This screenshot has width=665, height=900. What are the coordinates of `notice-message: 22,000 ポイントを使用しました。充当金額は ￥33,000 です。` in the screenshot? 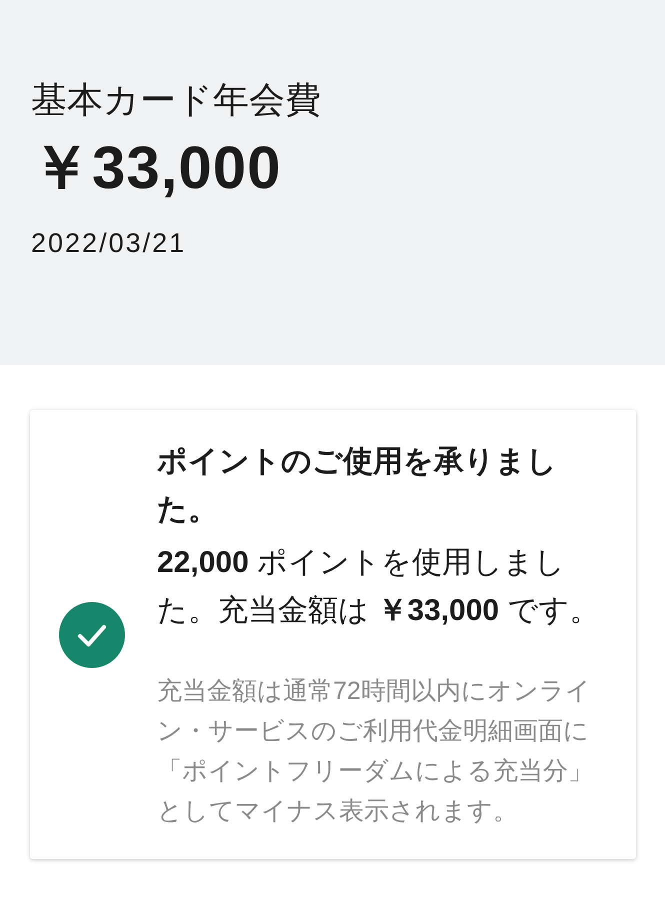 It's located at (378, 587).